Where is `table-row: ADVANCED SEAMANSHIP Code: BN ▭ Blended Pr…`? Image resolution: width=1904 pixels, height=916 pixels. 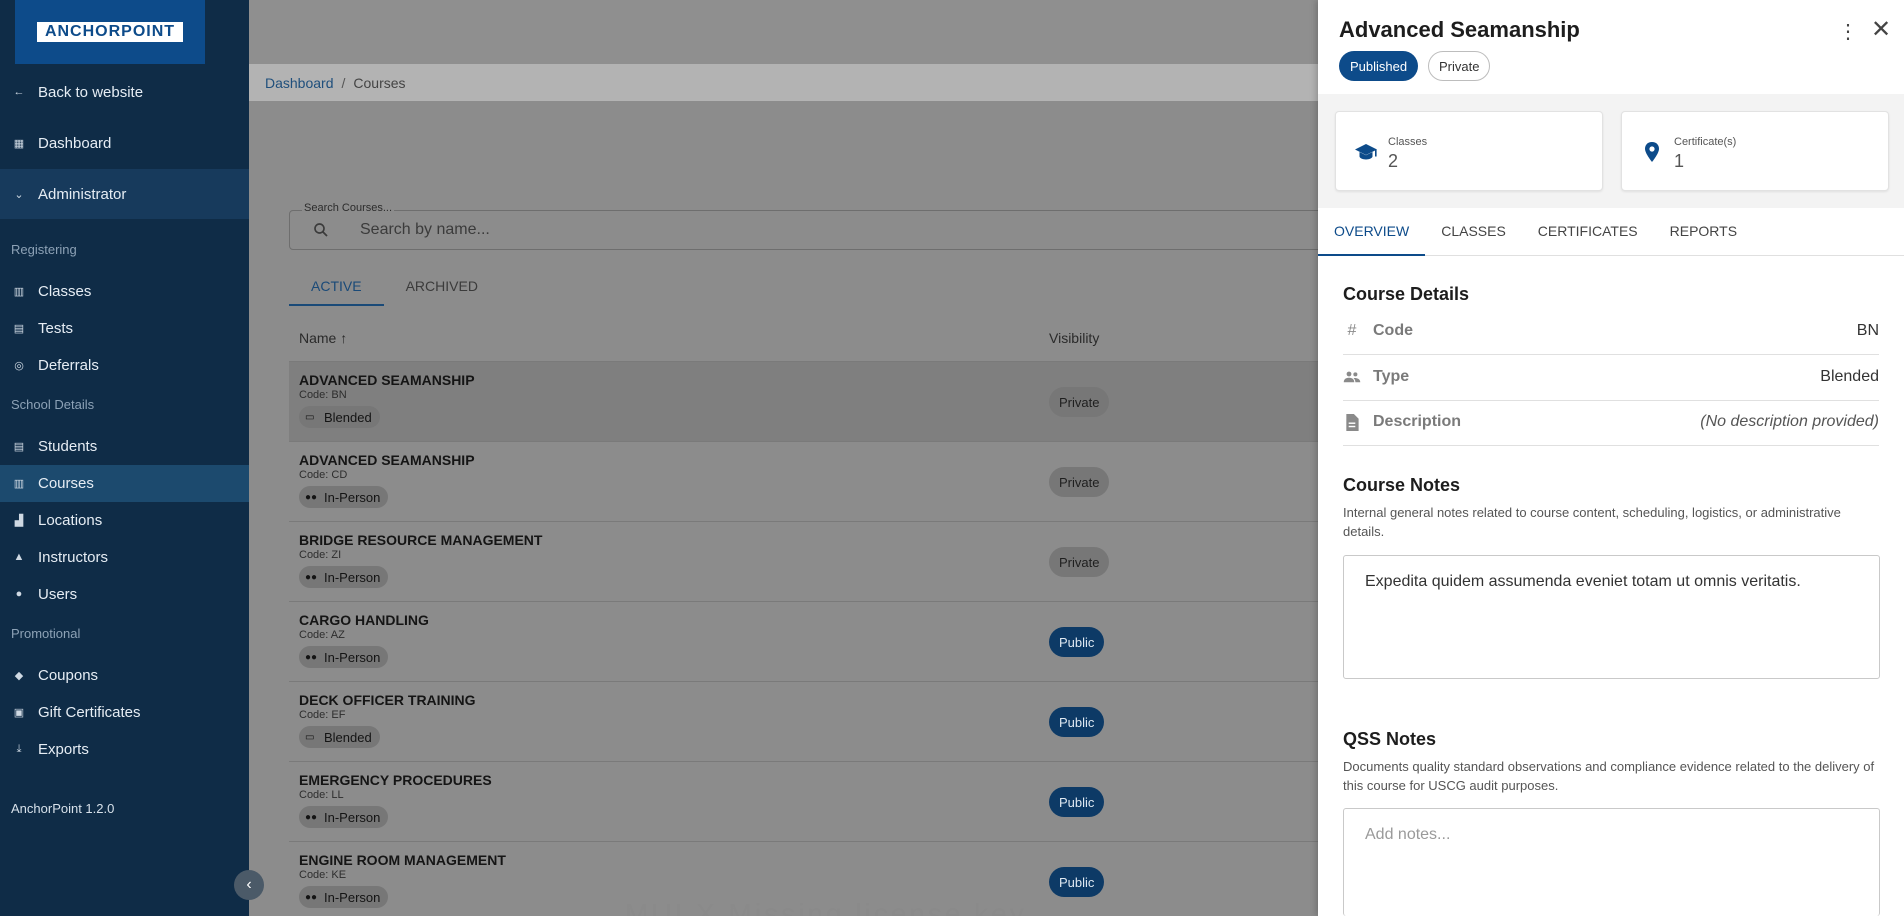
table-row: ADVANCED SEAMANSHIP Code: BN ▭ Blended Pr… is located at coordinates (814, 402).